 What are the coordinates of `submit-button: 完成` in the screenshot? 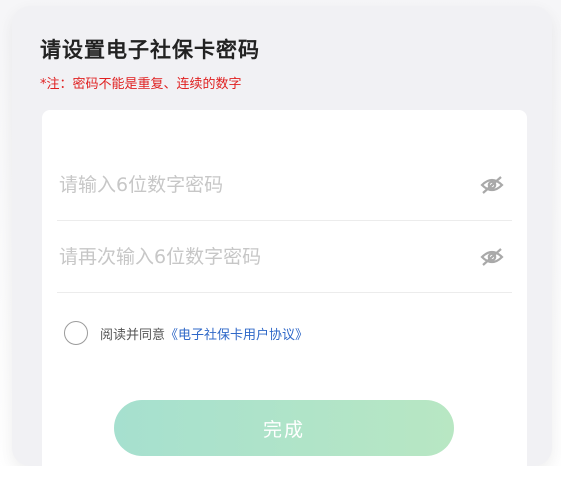 It's located at (284, 428).